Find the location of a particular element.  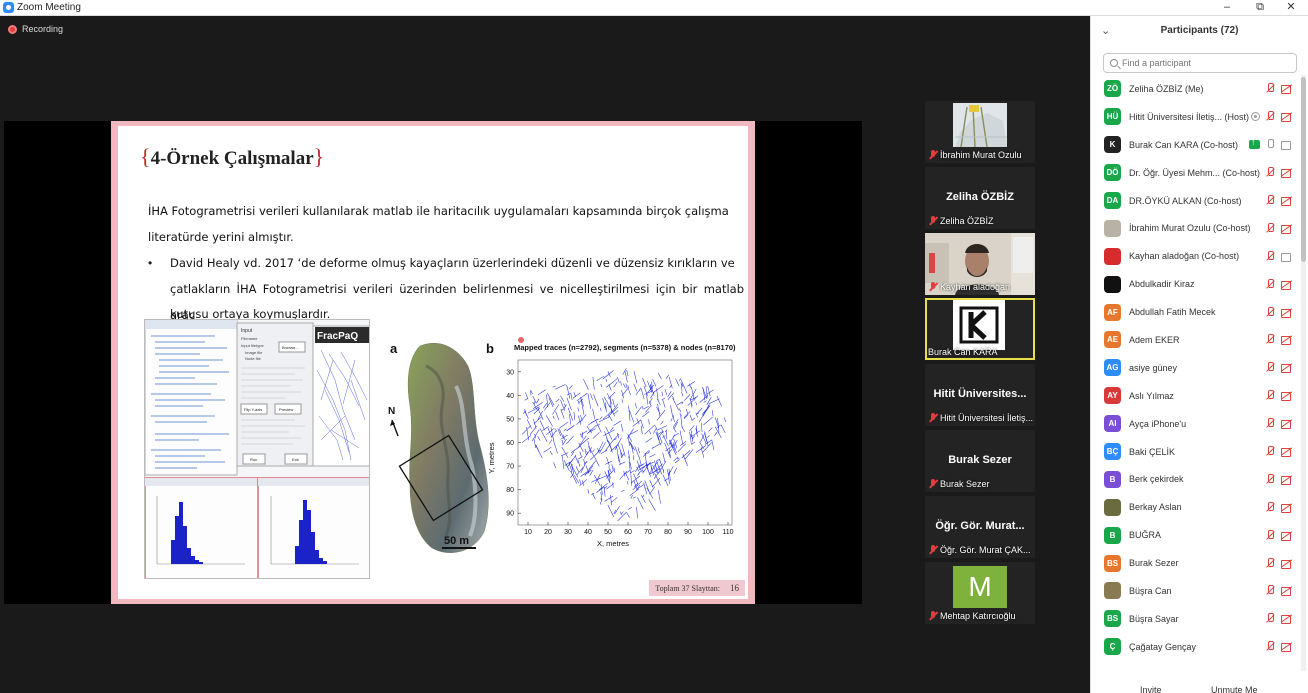

participant-row: İbrahim Murat Ozulu (Co-host) is located at coordinates (1195, 228).